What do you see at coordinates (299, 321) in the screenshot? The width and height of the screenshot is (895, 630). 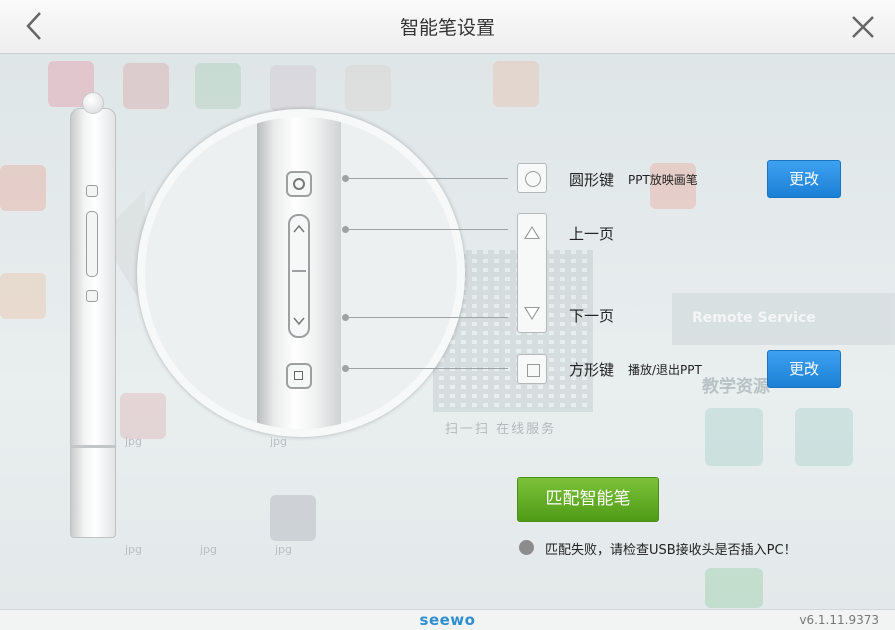 I see `chevron-down-icon` at bounding box center [299, 321].